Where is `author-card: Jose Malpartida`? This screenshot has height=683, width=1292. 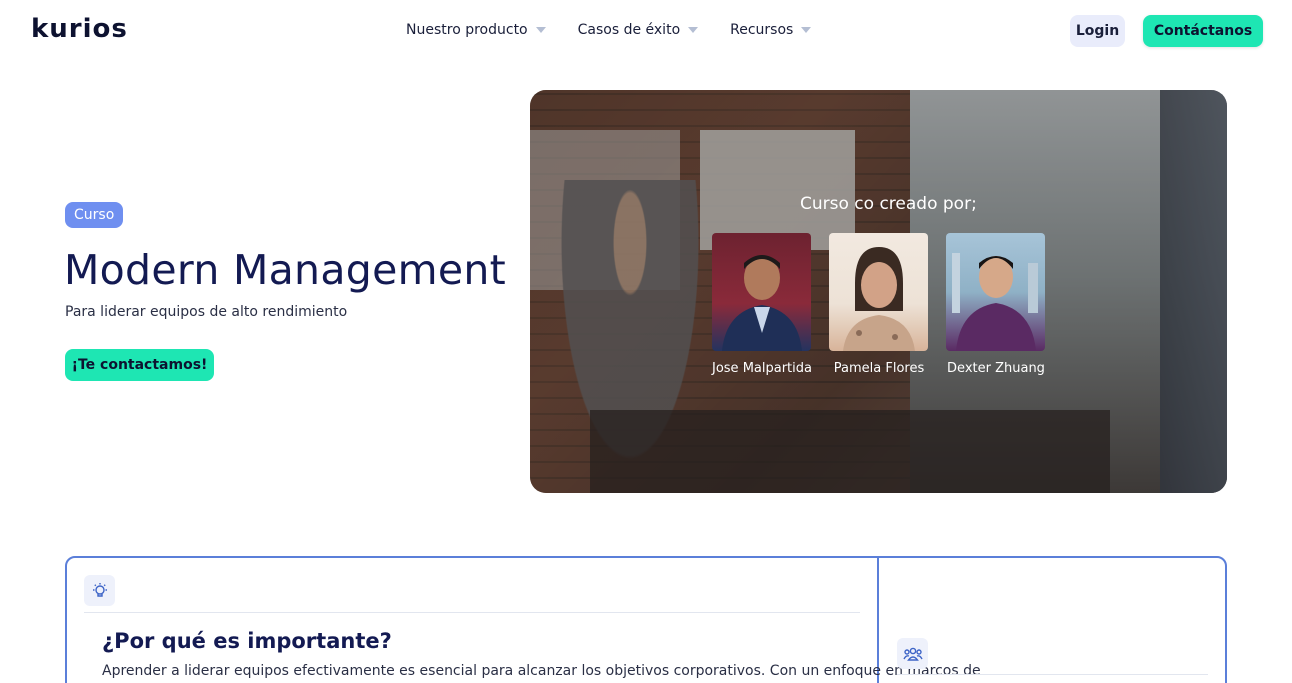 author-card: Jose Malpartida is located at coordinates (762, 304).